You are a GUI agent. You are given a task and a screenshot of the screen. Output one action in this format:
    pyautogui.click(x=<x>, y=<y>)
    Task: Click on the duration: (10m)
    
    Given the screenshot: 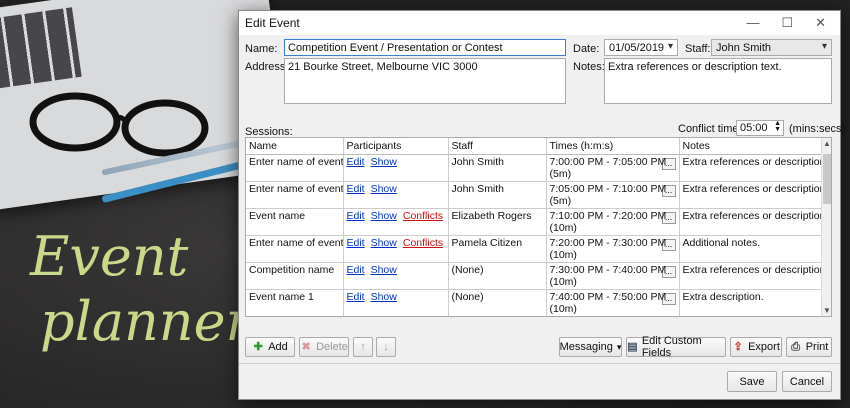 What is the action you would take?
    pyautogui.click(x=563, y=282)
    